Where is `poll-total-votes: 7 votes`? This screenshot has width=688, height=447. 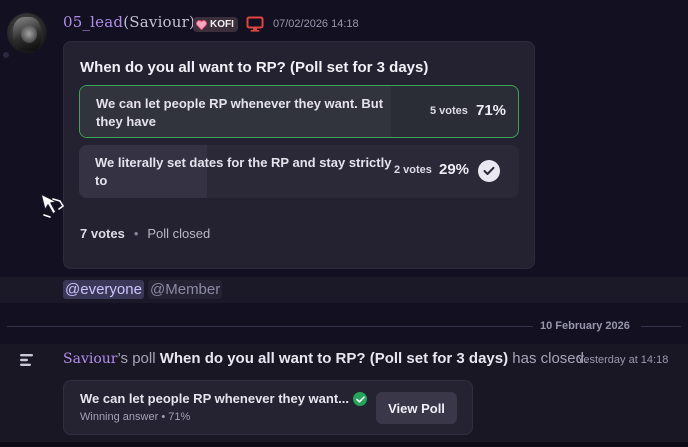
poll-total-votes: 7 votes is located at coordinates (102, 233).